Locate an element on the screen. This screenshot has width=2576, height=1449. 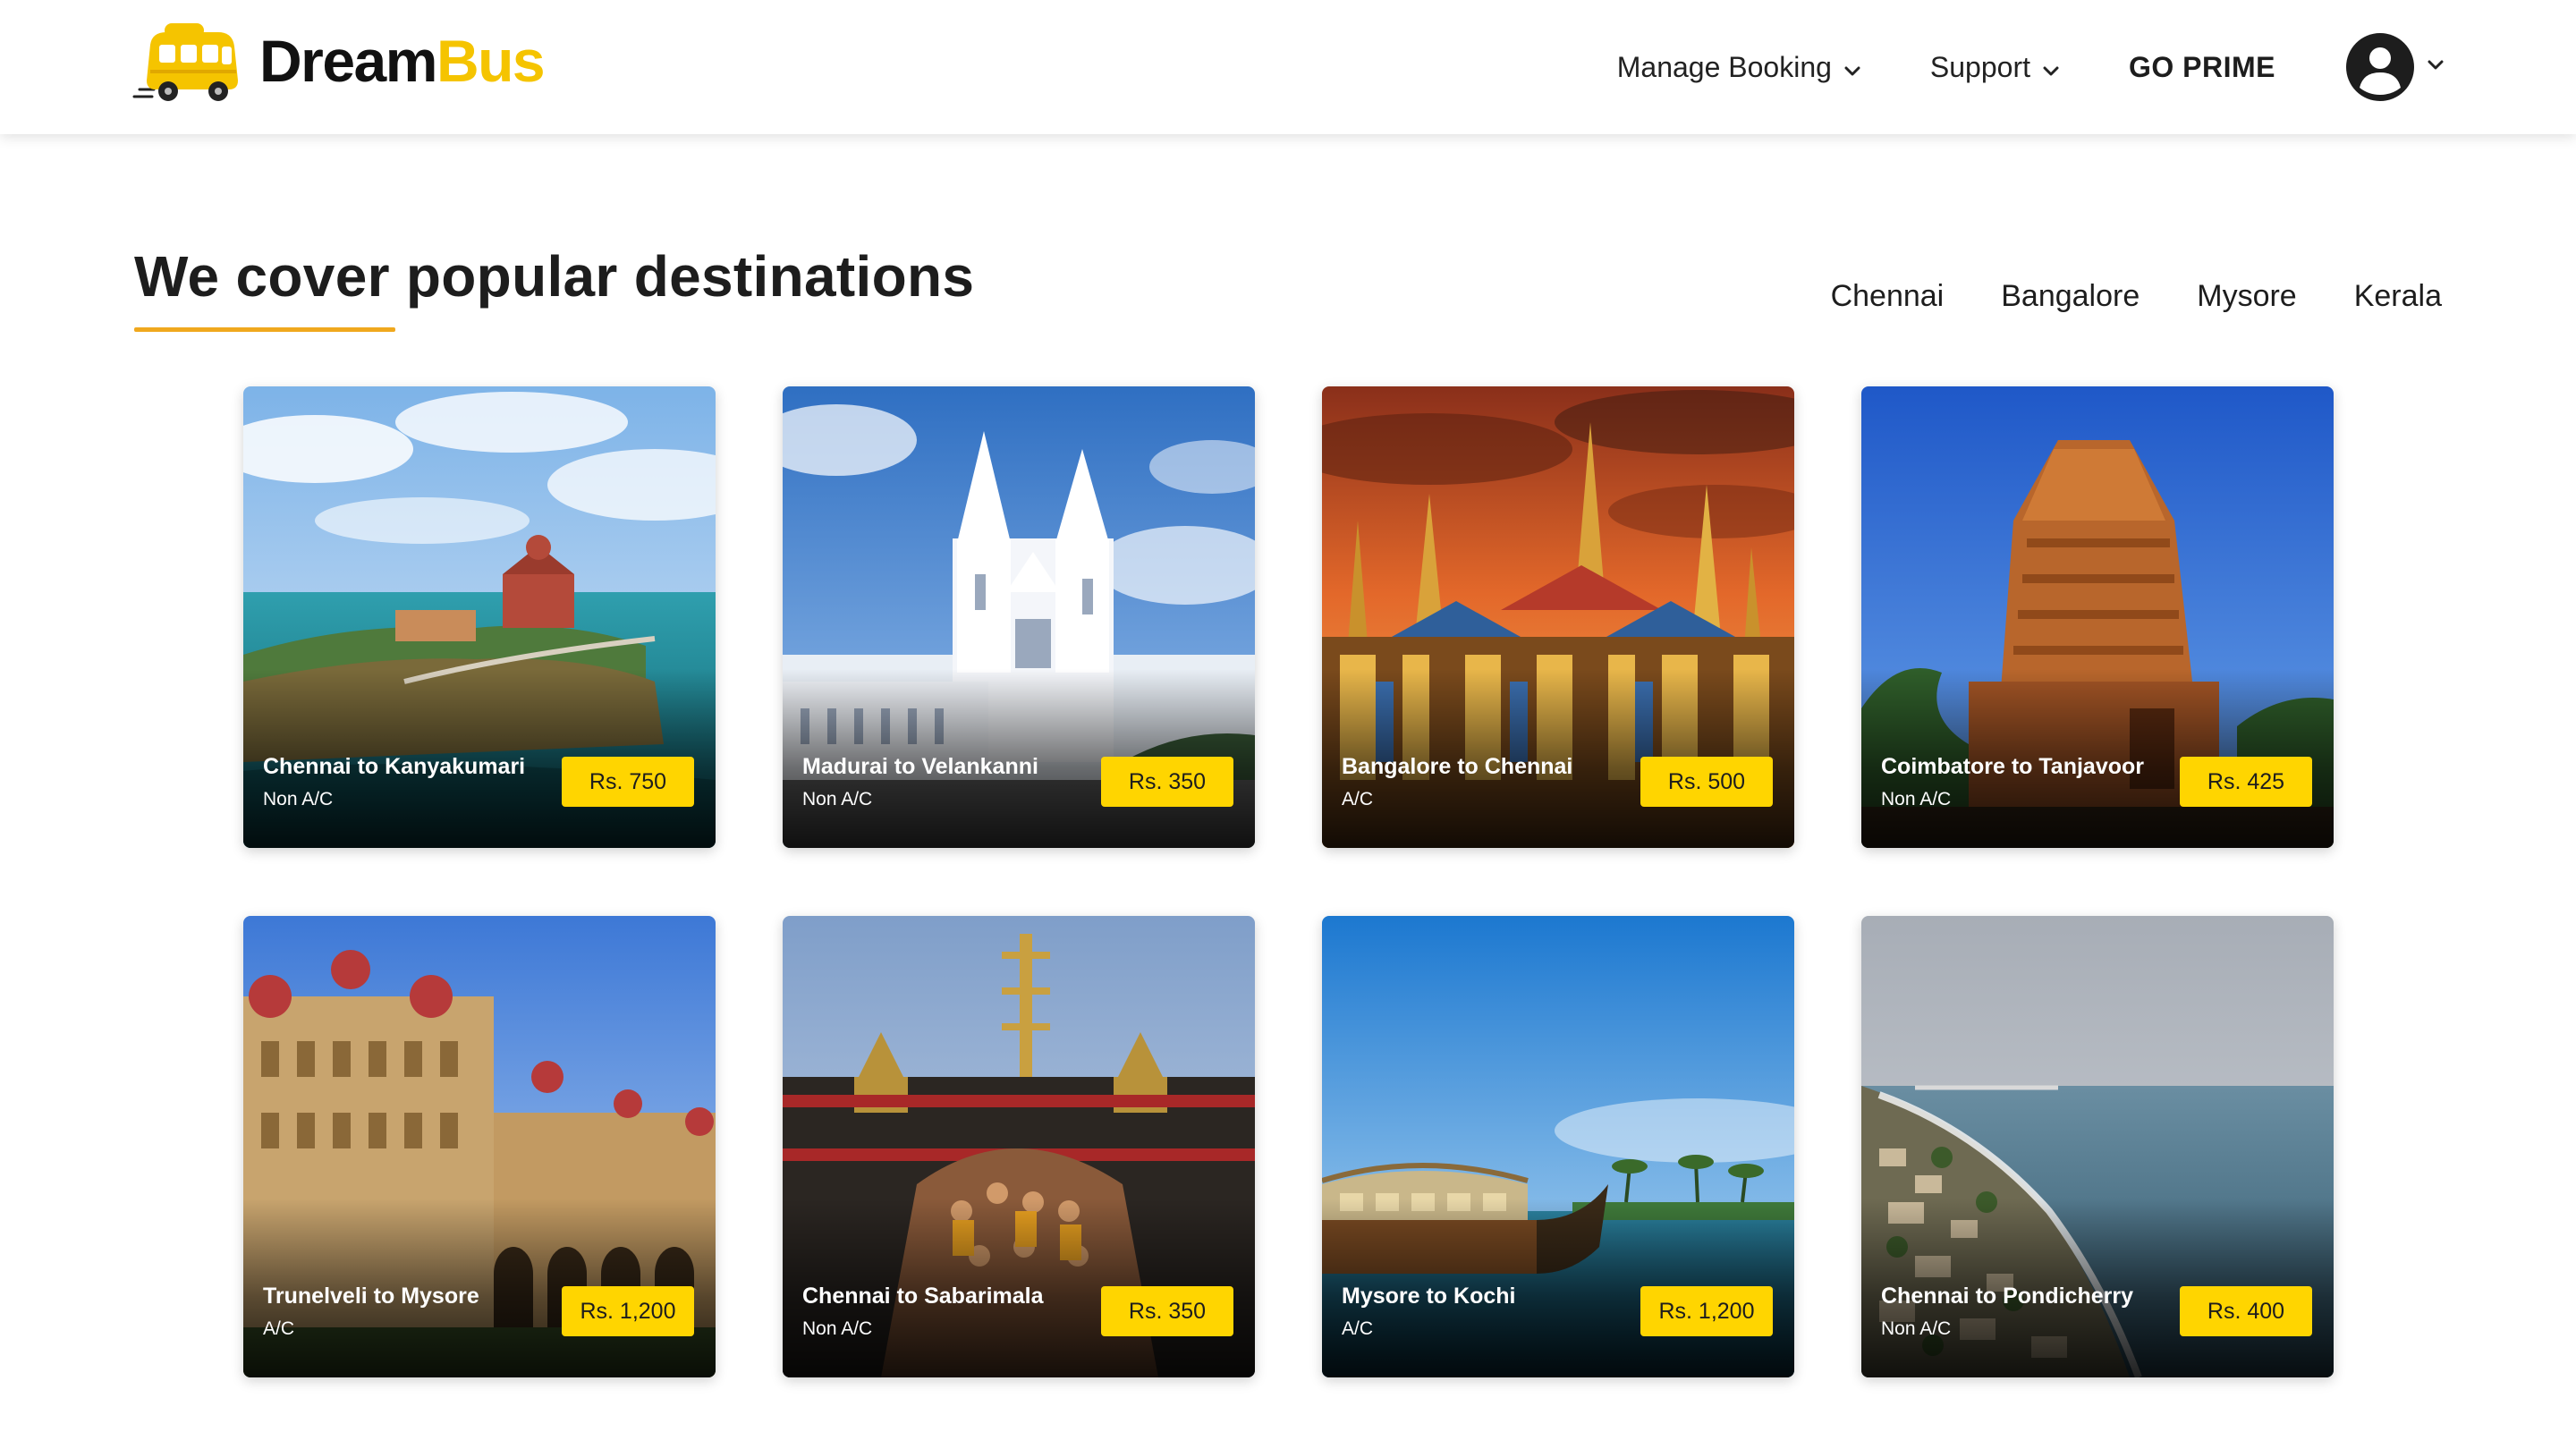
bus-icon is located at coordinates (185, 62).